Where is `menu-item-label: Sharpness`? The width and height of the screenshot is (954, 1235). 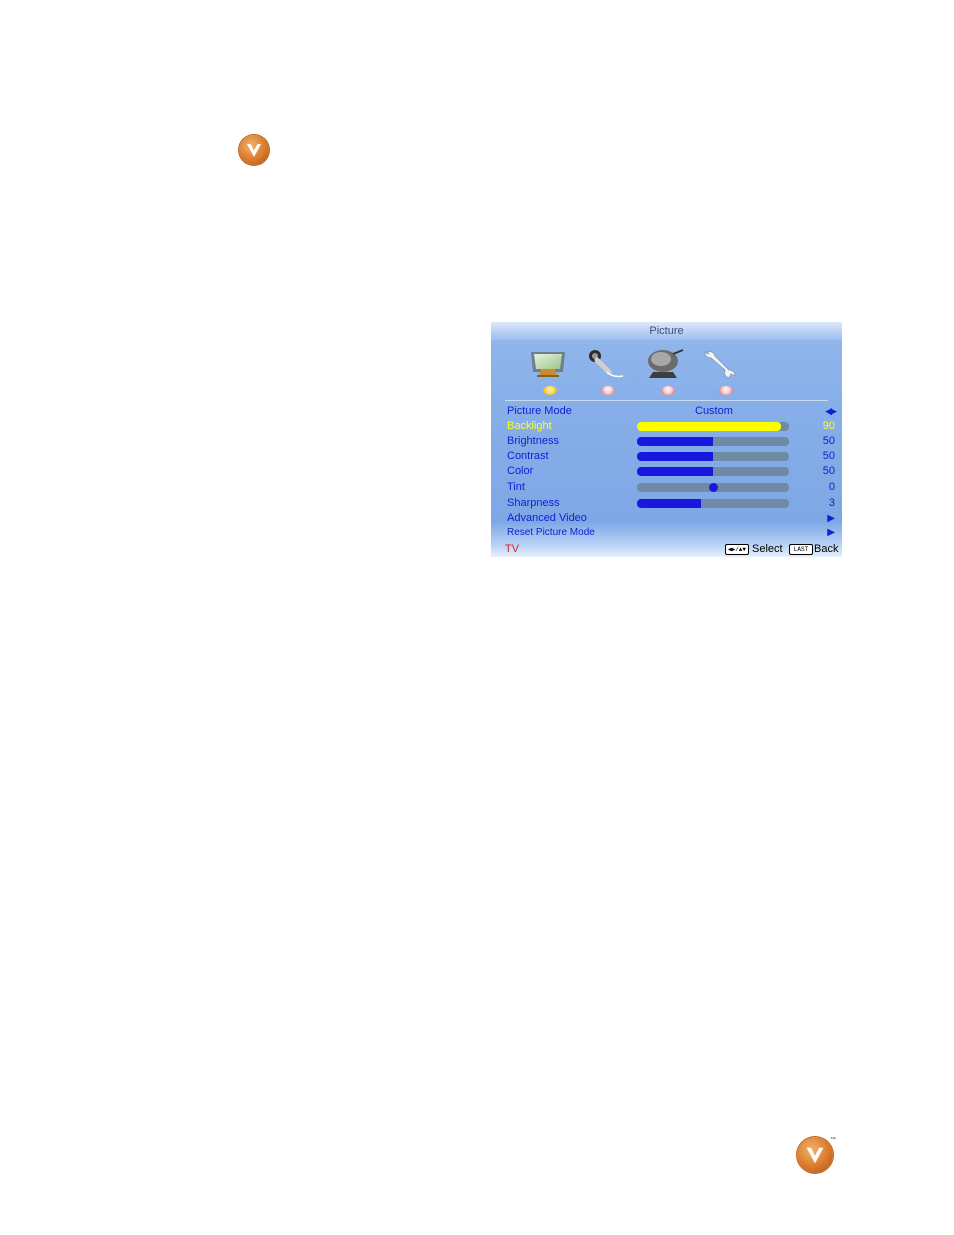 menu-item-label: Sharpness is located at coordinates (533, 503).